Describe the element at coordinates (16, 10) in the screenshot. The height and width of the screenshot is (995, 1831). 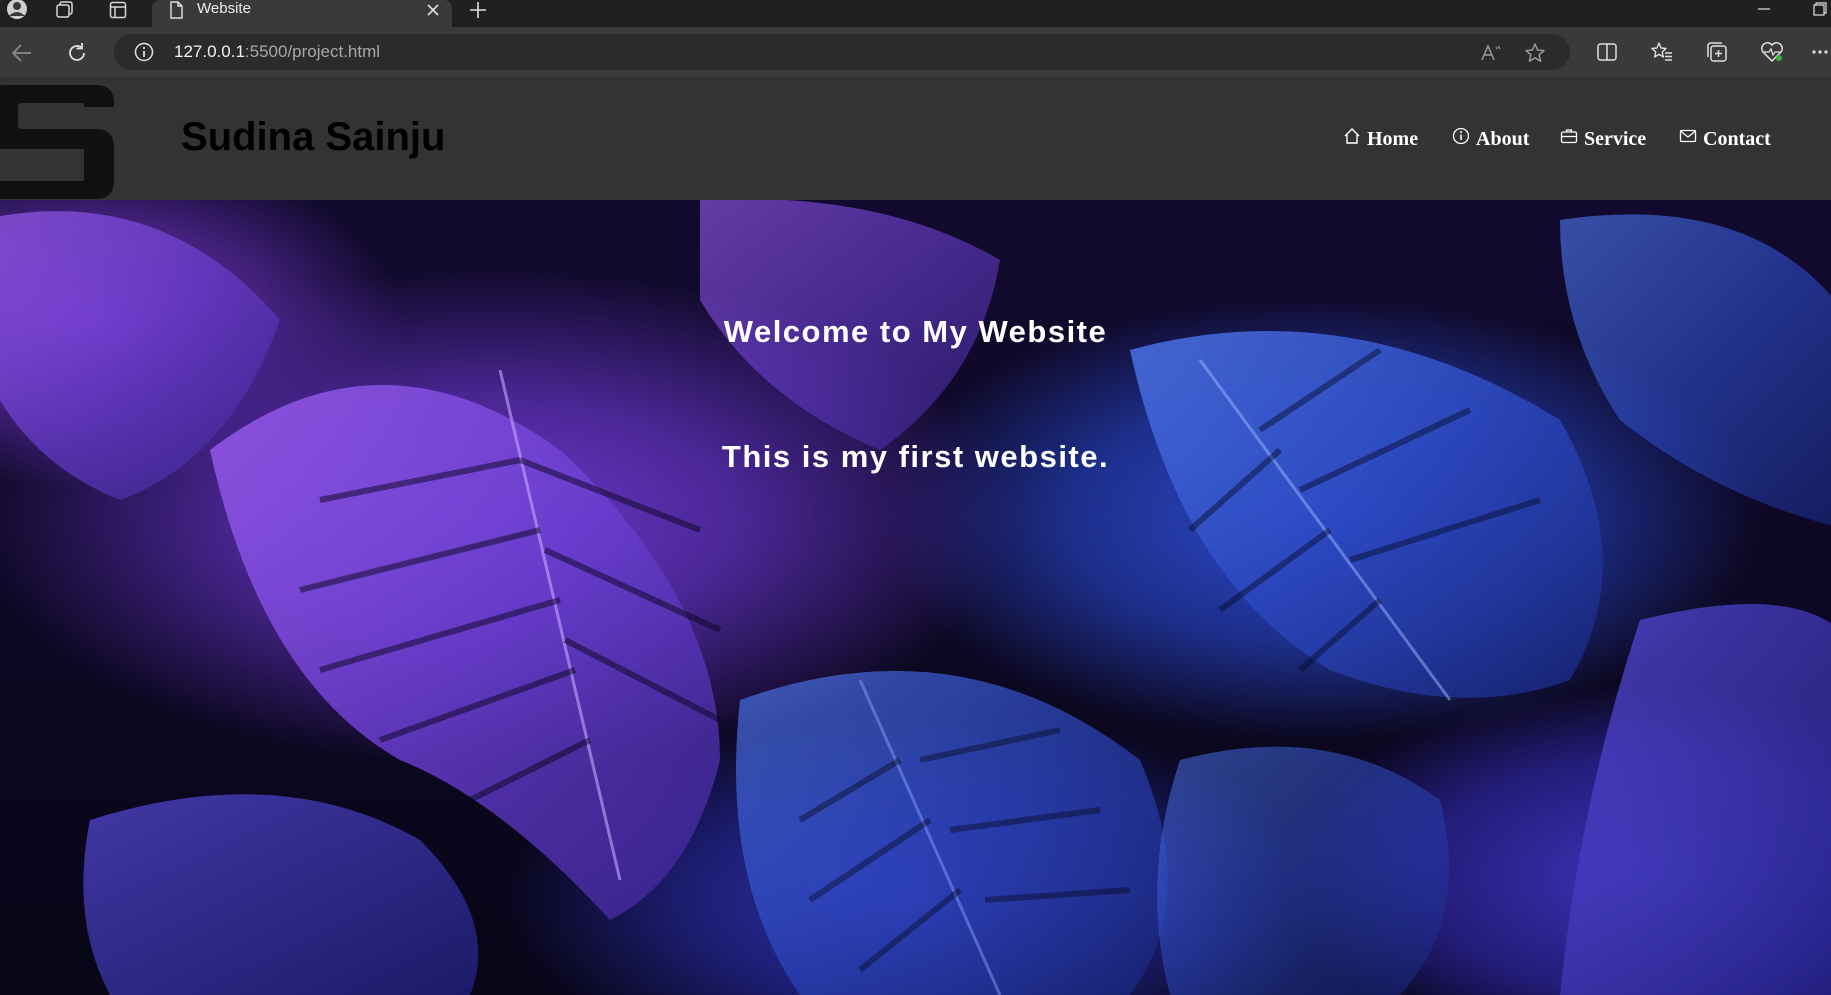
I see `profile-icon` at that location.